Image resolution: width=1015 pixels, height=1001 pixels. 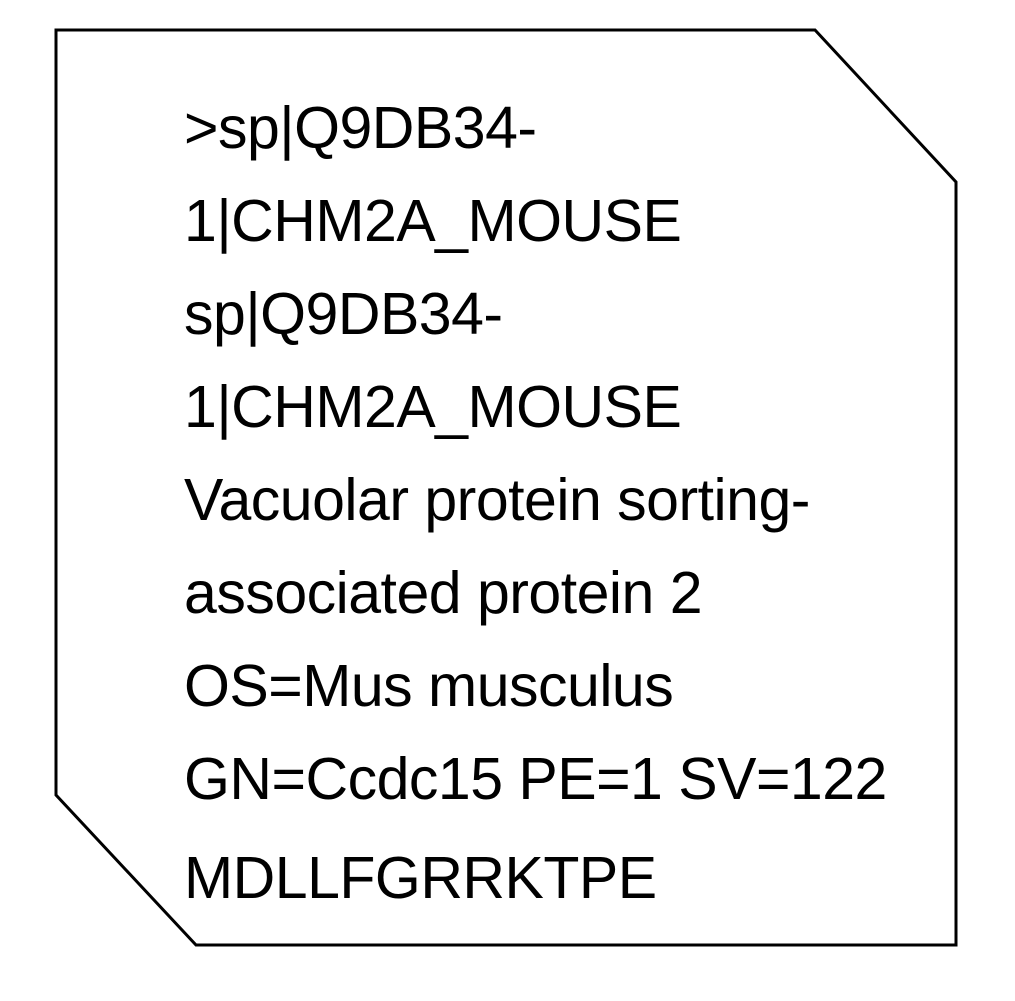 What do you see at coordinates (535, 779) in the screenshot?
I see `gene-info-line: GN=Ccdc15 PE=1 SV=122` at bounding box center [535, 779].